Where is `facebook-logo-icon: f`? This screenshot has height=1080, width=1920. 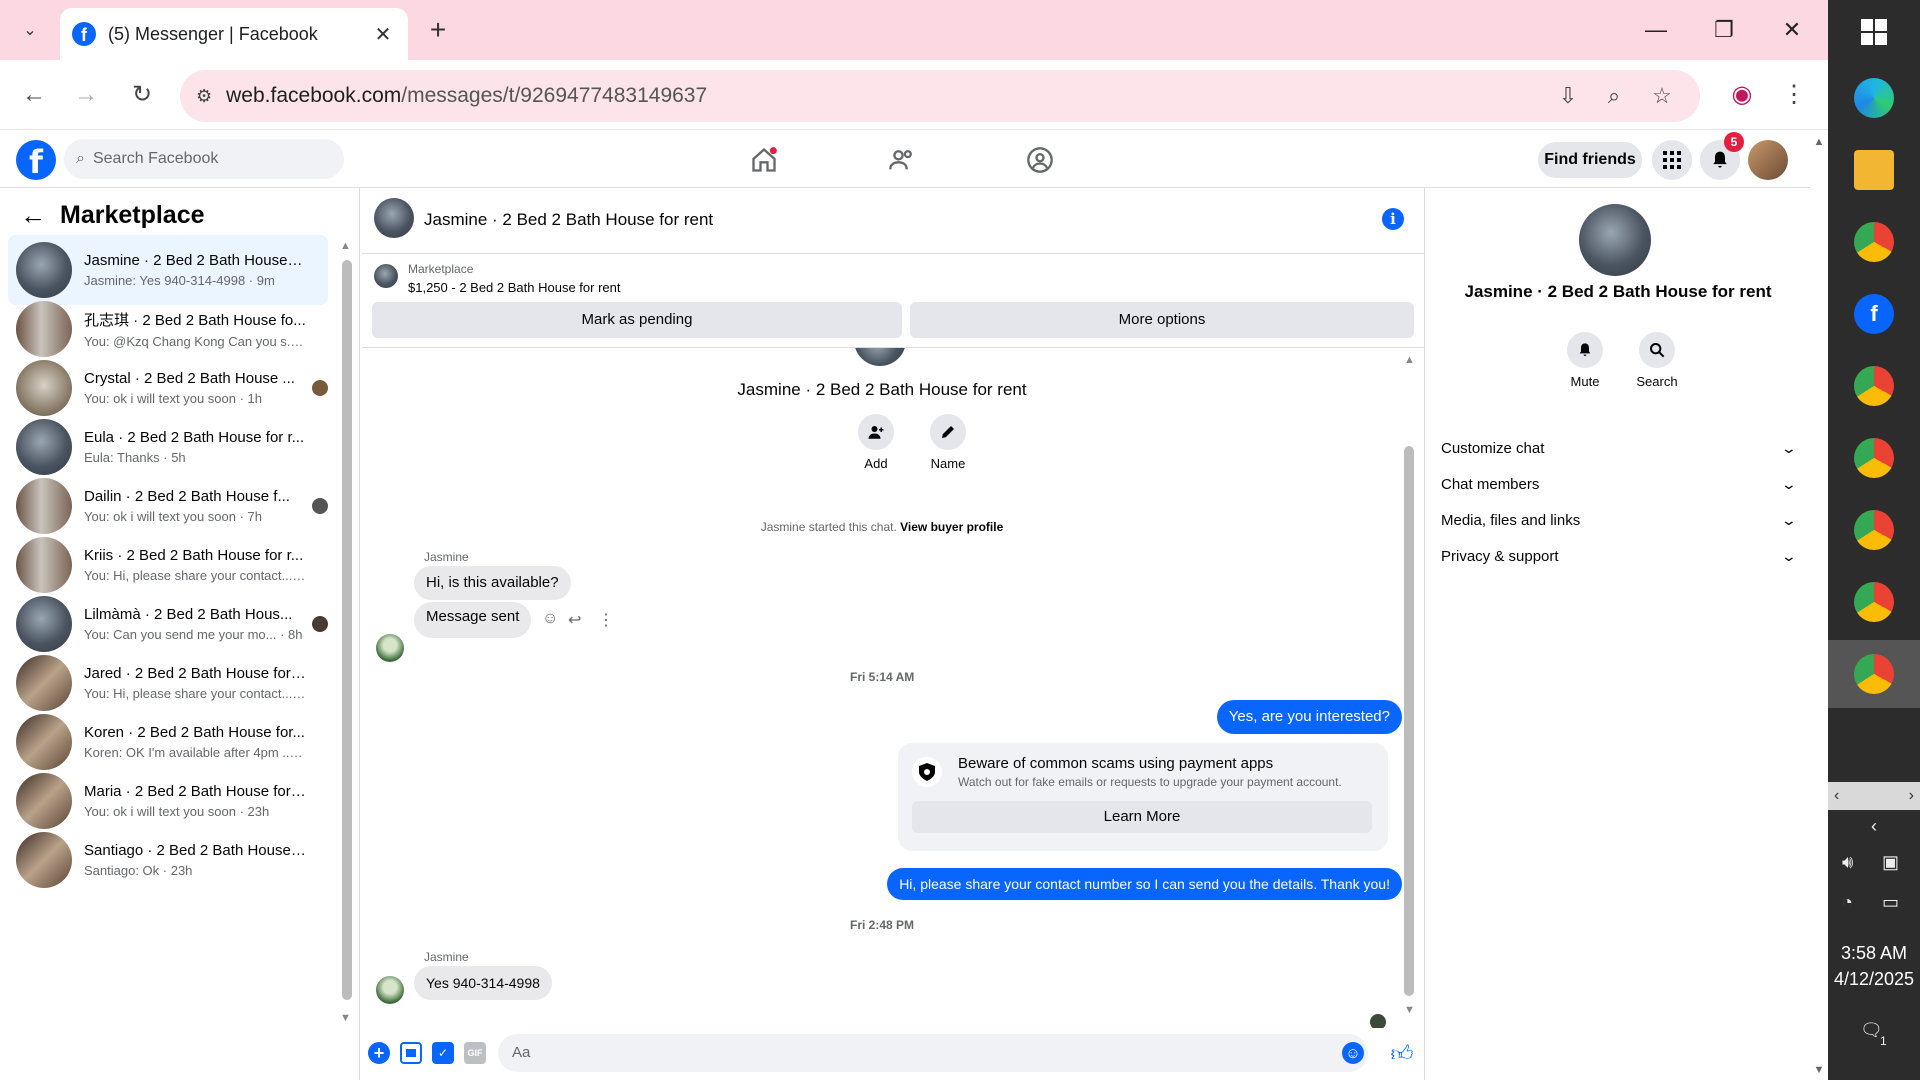
facebook-logo-icon: f is located at coordinates (36, 160).